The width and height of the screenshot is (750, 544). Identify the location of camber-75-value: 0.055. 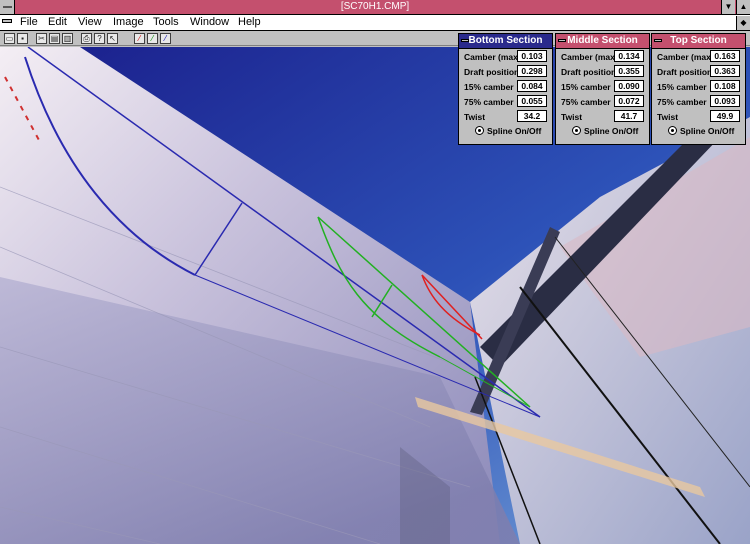
(532, 101).